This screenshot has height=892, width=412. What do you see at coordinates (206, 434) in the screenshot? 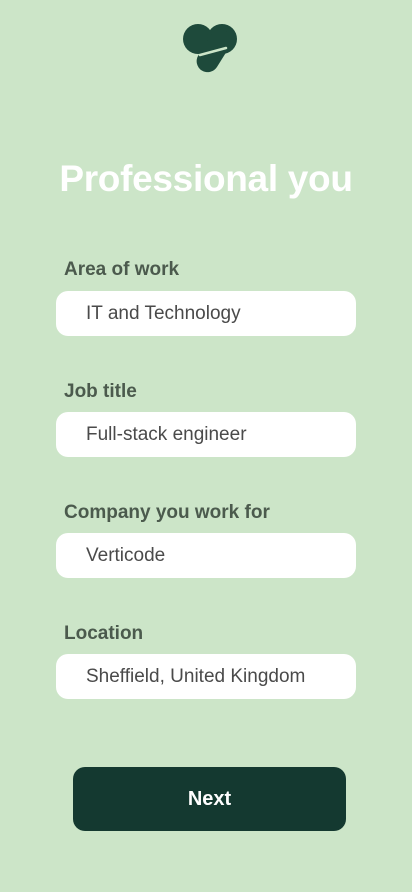
I see `job-title-field` at bounding box center [206, 434].